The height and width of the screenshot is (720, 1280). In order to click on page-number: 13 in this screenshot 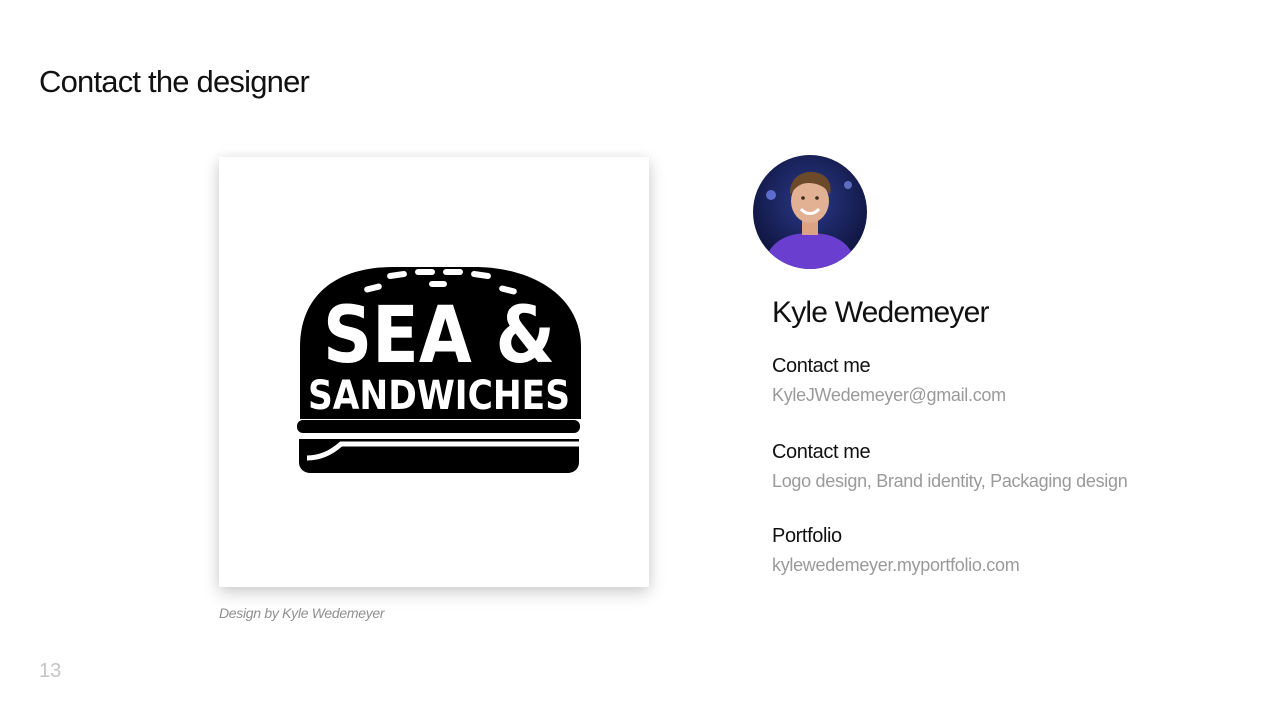, I will do `click(50, 671)`.